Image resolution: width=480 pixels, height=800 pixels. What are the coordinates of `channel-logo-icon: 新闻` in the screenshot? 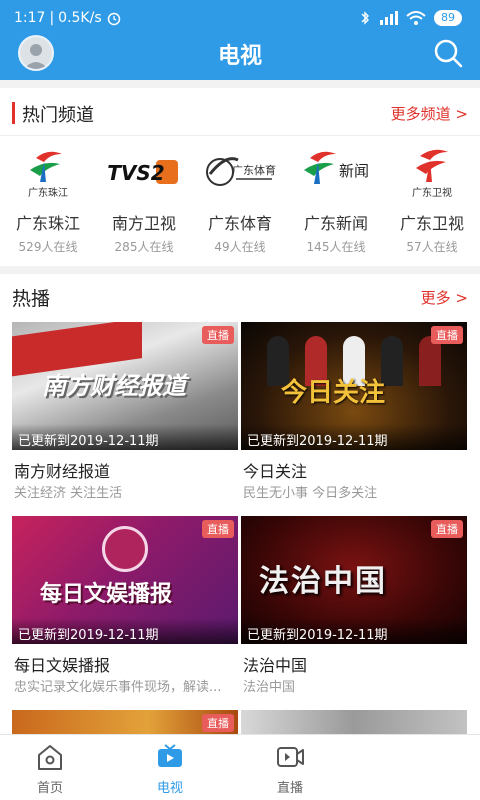 It's located at (336, 167).